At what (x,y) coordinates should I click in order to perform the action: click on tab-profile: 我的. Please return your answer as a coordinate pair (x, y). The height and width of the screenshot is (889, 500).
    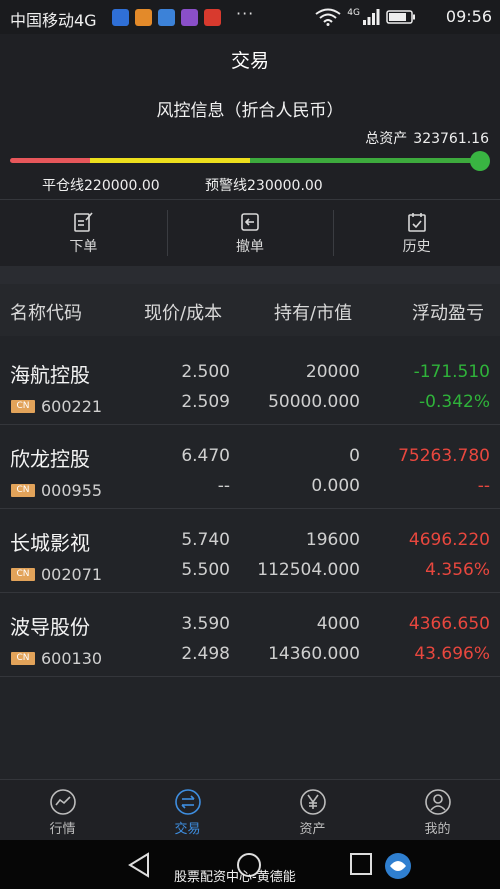
    Looking at the image, I should click on (437, 810).